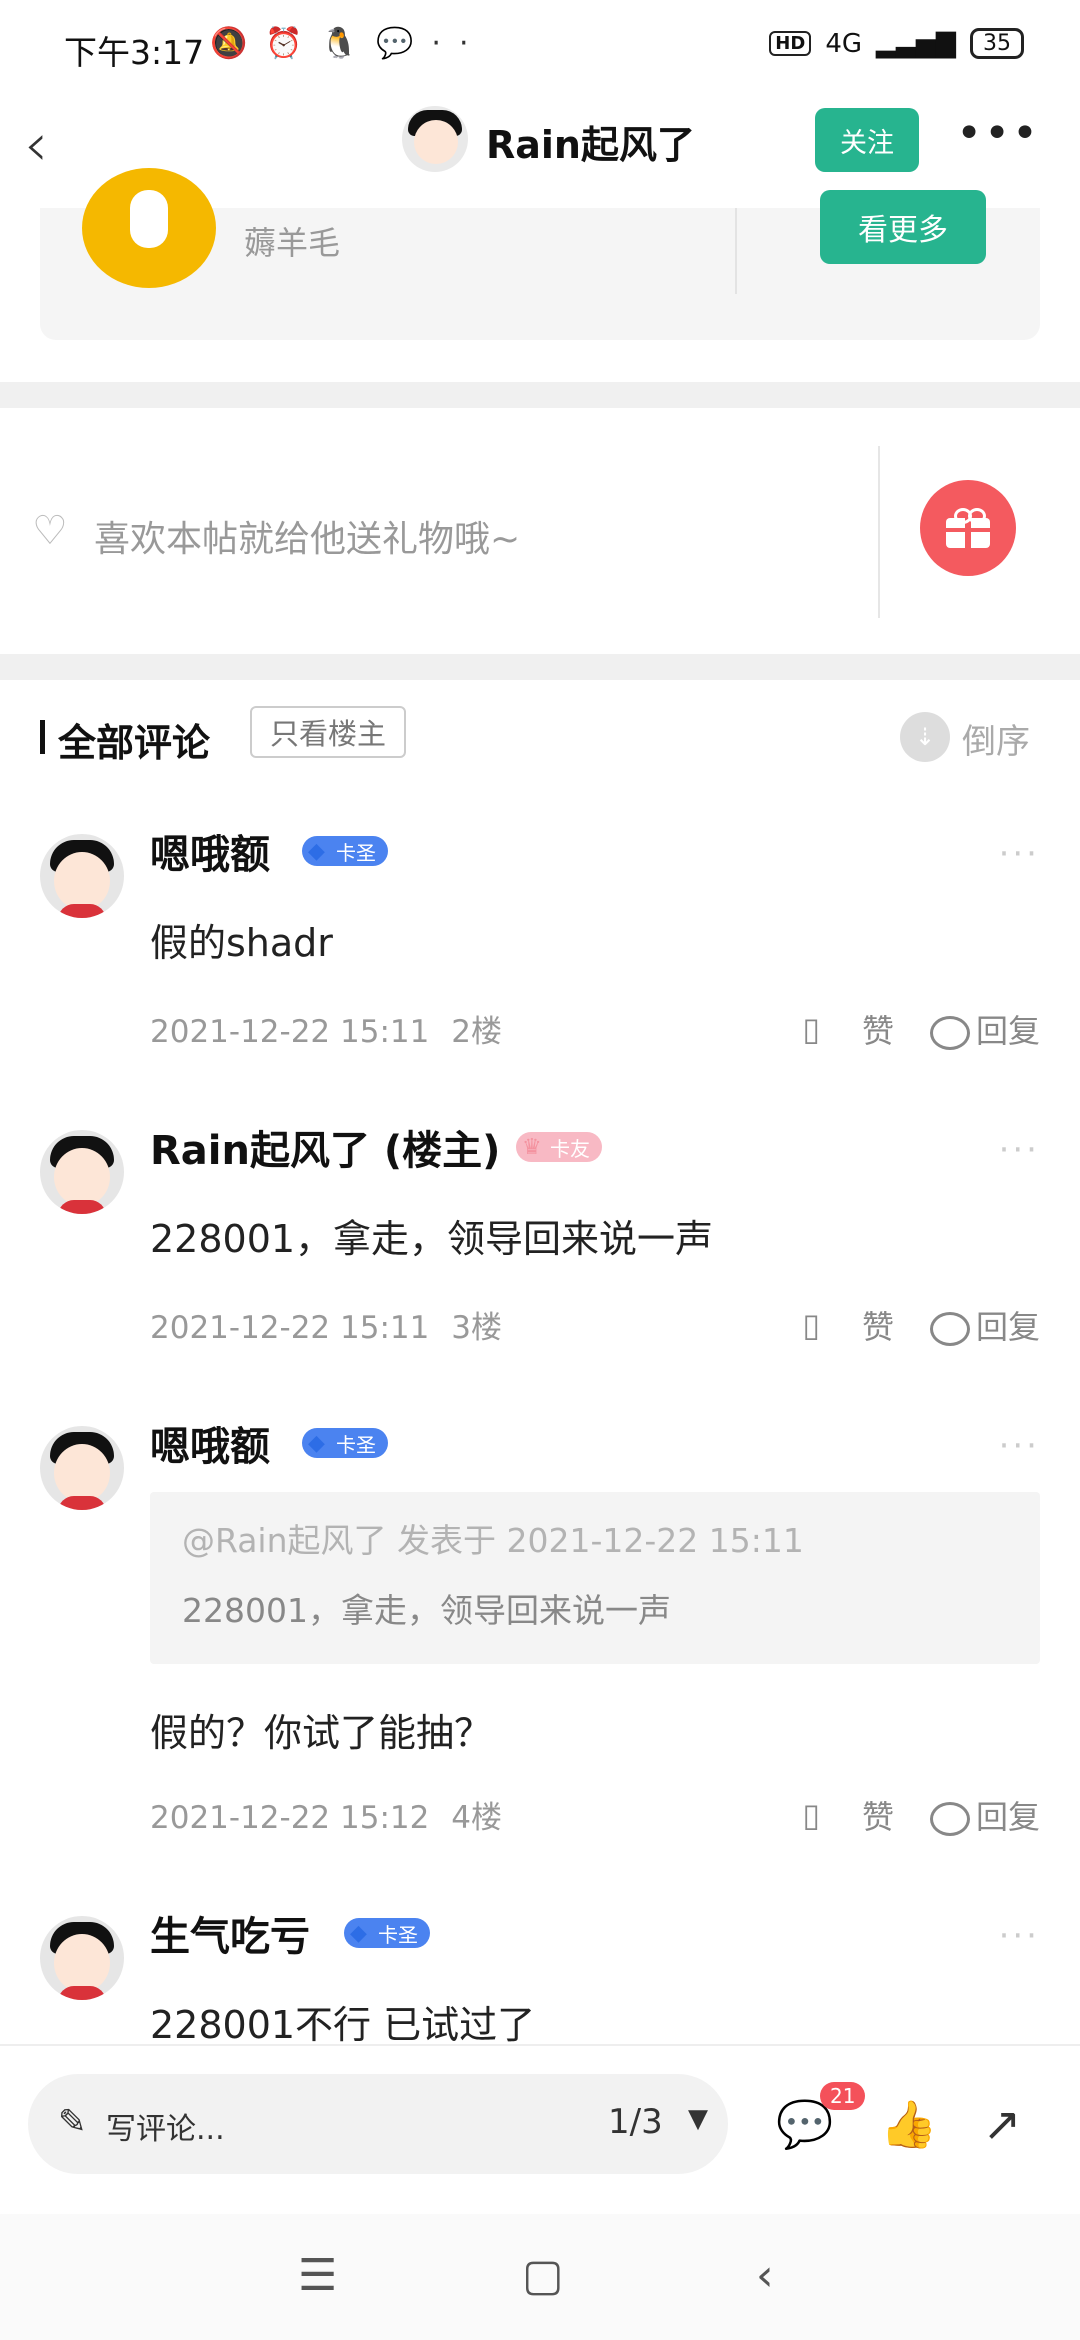  Describe the element at coordinates (998, 133) in the screenshot. I see `more-horizontal-icon: •••` at that location.